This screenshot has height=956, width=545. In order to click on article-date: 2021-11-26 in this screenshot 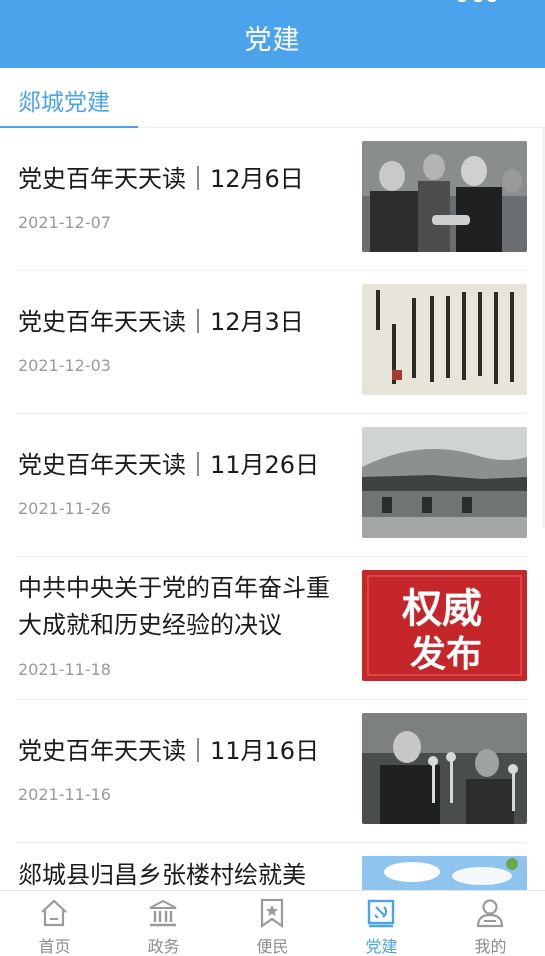, I will do `click(64, 508)`.